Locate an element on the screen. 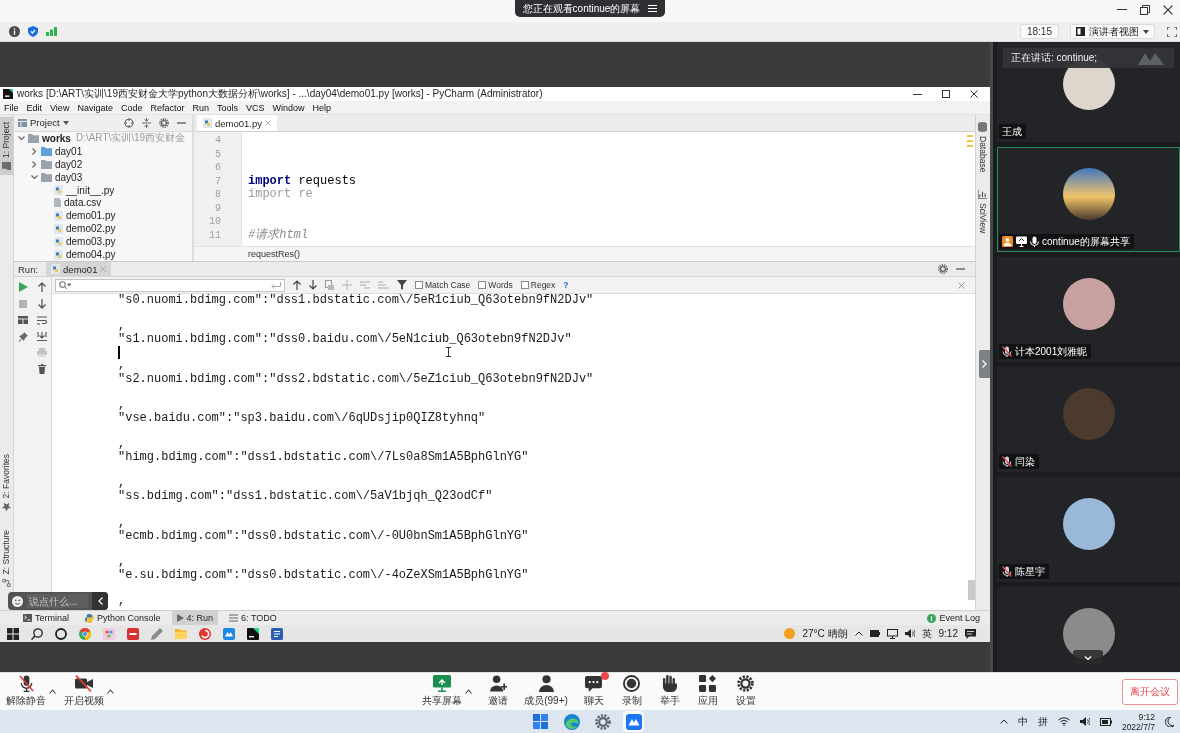  file-name: demo02.py is located at coordinates (91, 229).